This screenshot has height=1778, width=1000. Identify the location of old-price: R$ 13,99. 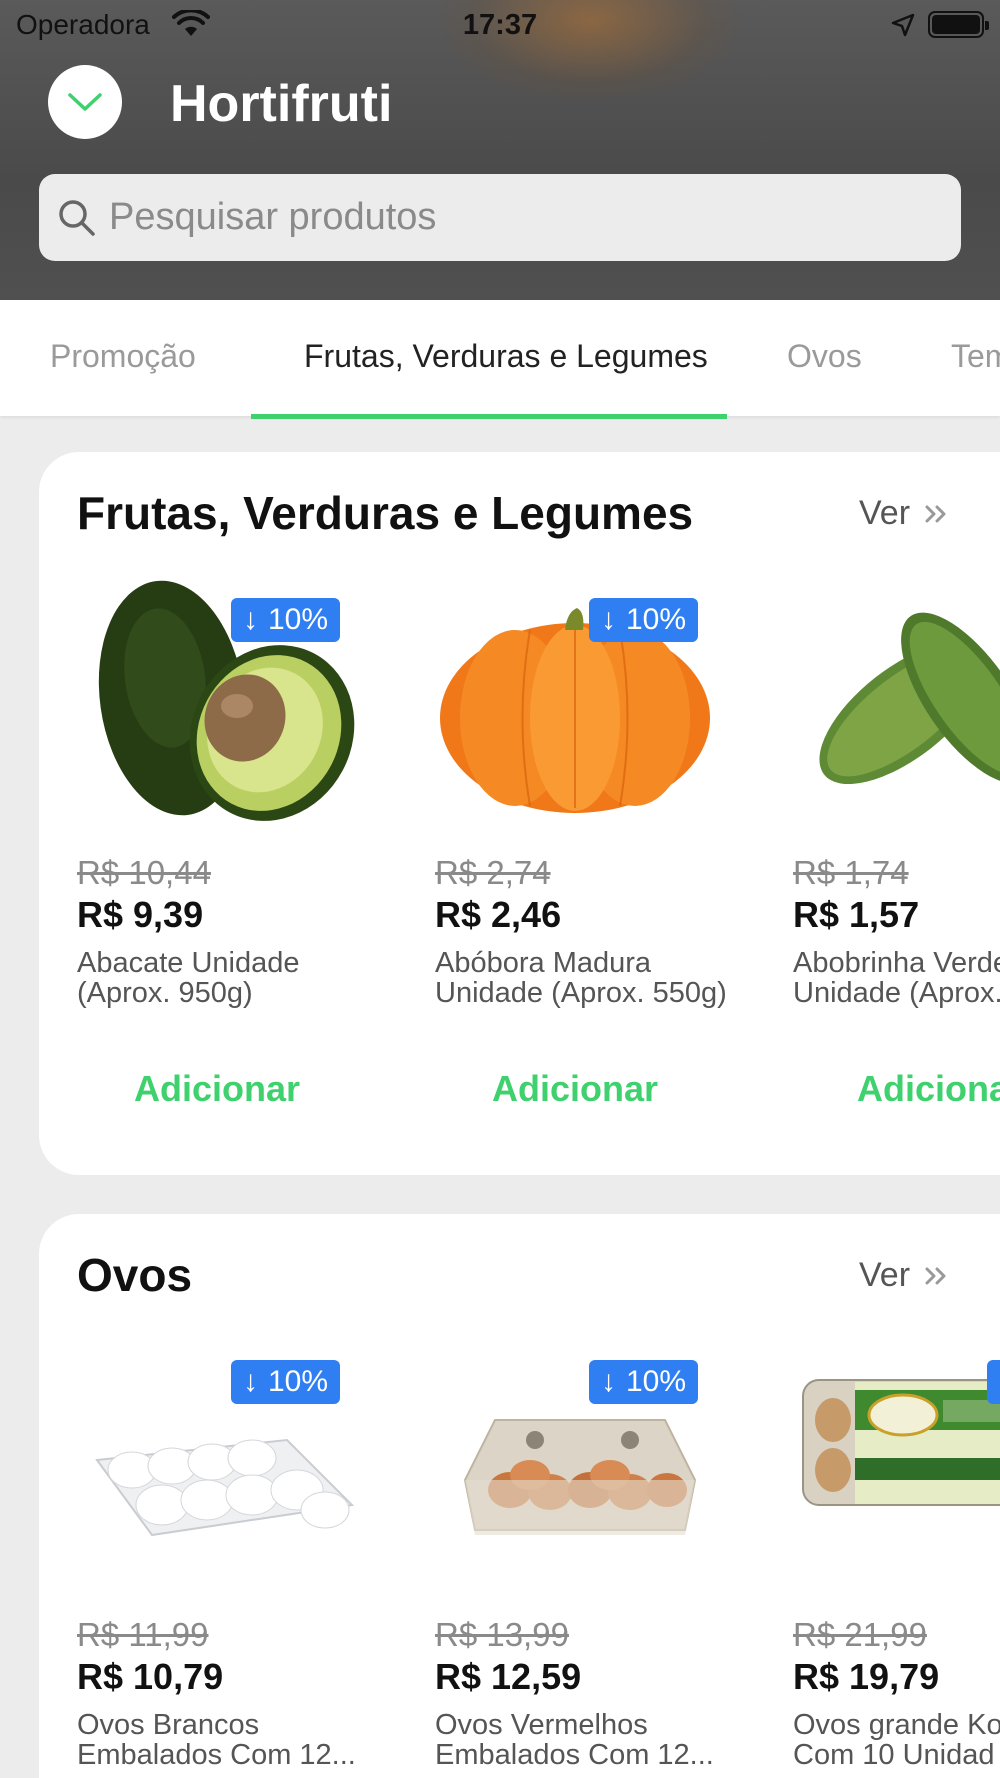
(502, 1634).